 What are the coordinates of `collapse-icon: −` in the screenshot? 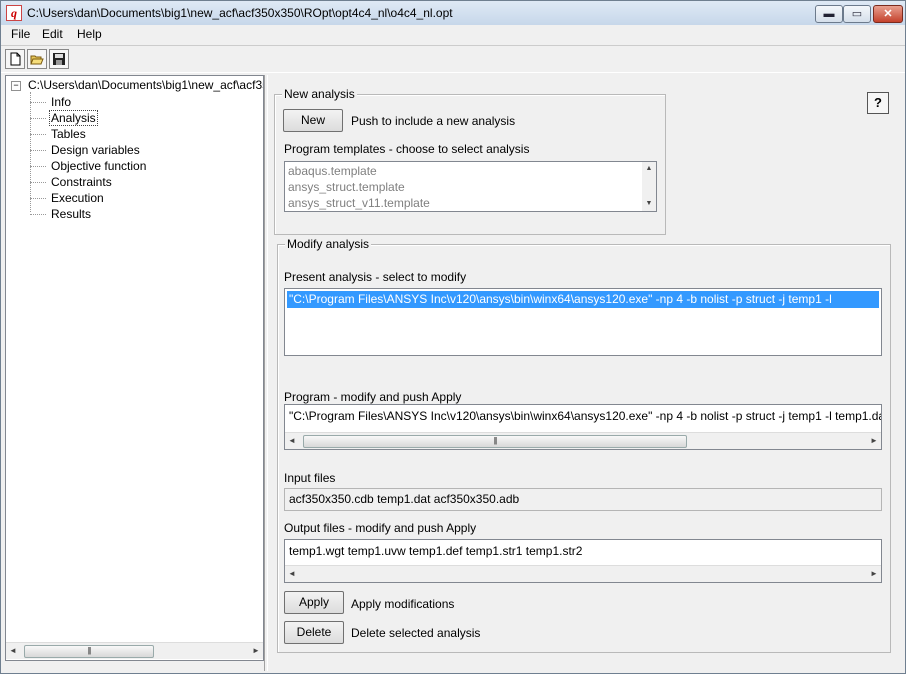 It's located at (16, 86).